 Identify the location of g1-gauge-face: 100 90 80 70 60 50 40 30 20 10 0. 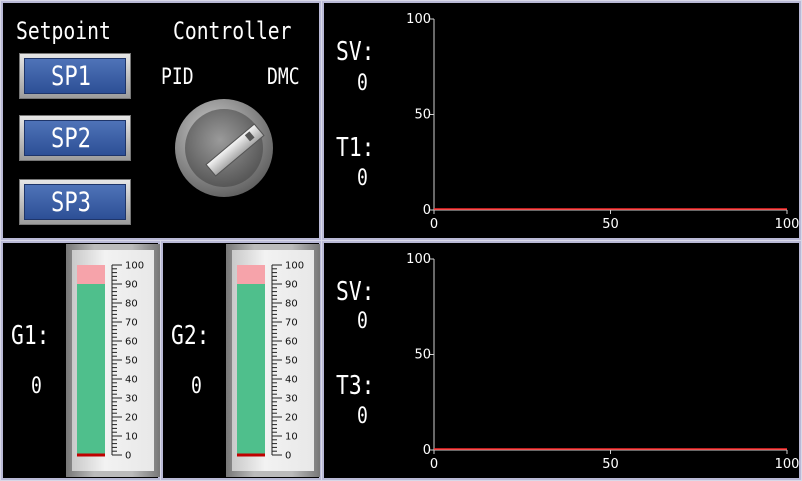
(113, 360).